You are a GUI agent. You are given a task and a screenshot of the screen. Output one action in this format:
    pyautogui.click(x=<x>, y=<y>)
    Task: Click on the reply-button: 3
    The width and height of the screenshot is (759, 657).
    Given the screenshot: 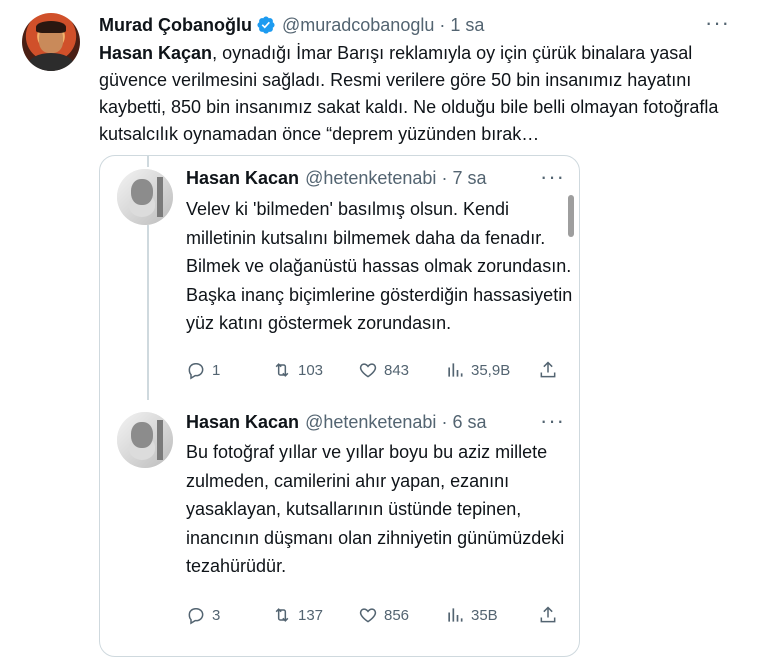 What is the action you would take?
    pyautogui.click(x=203, y=615)
    